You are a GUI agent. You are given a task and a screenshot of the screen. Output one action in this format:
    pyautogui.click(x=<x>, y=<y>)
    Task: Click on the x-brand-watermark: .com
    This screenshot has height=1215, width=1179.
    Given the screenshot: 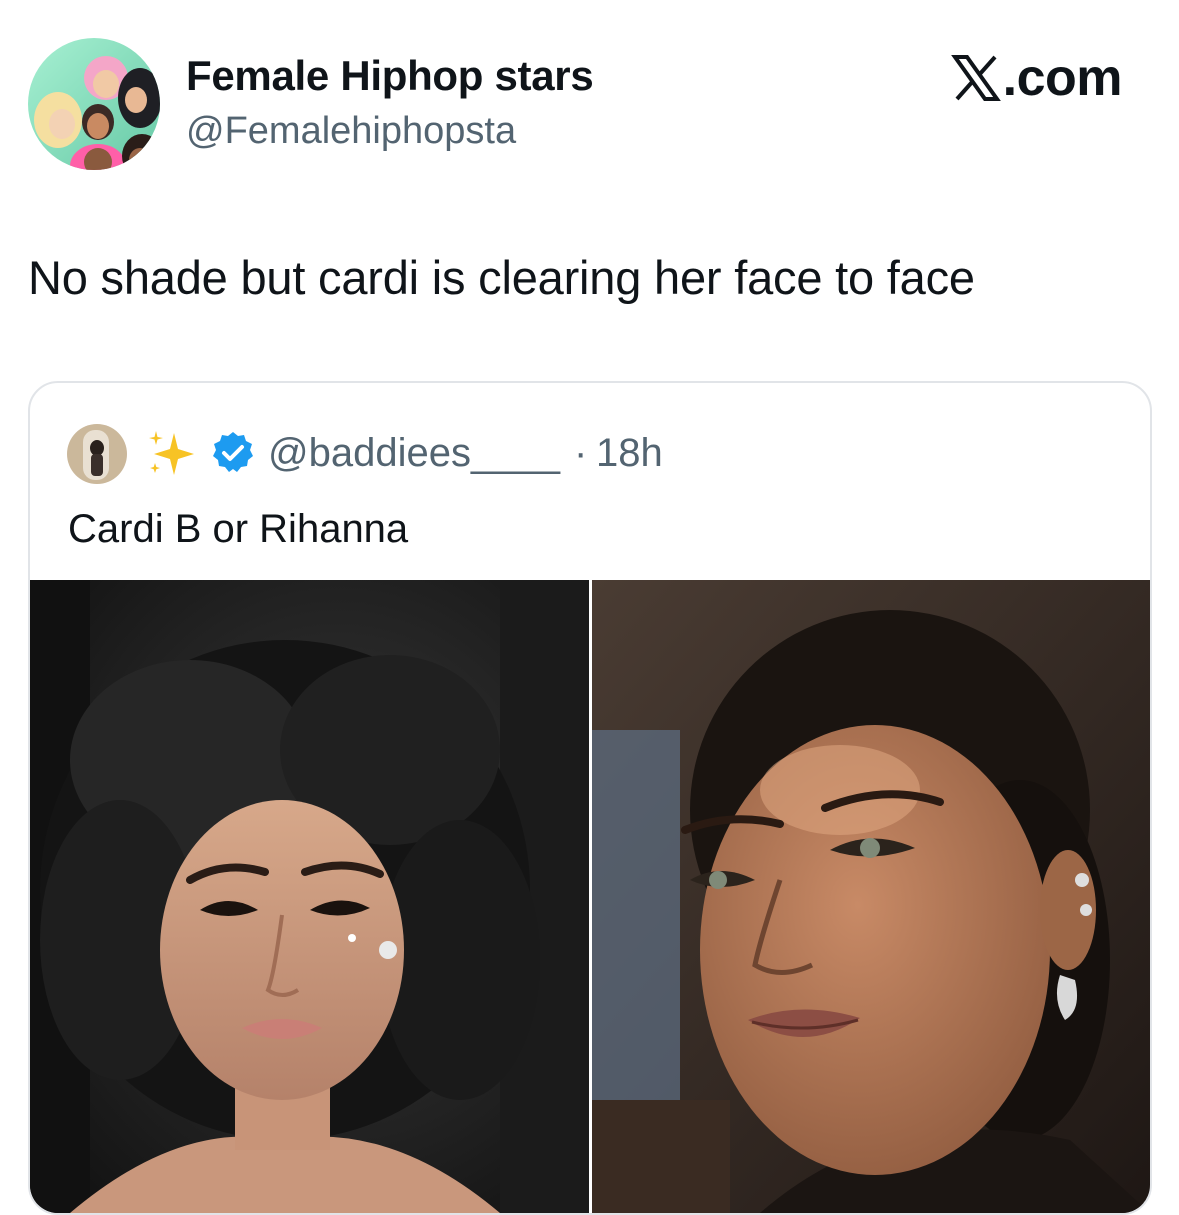 What is the action you would take?
    pyautogui.click(x=1036, y=78)
    